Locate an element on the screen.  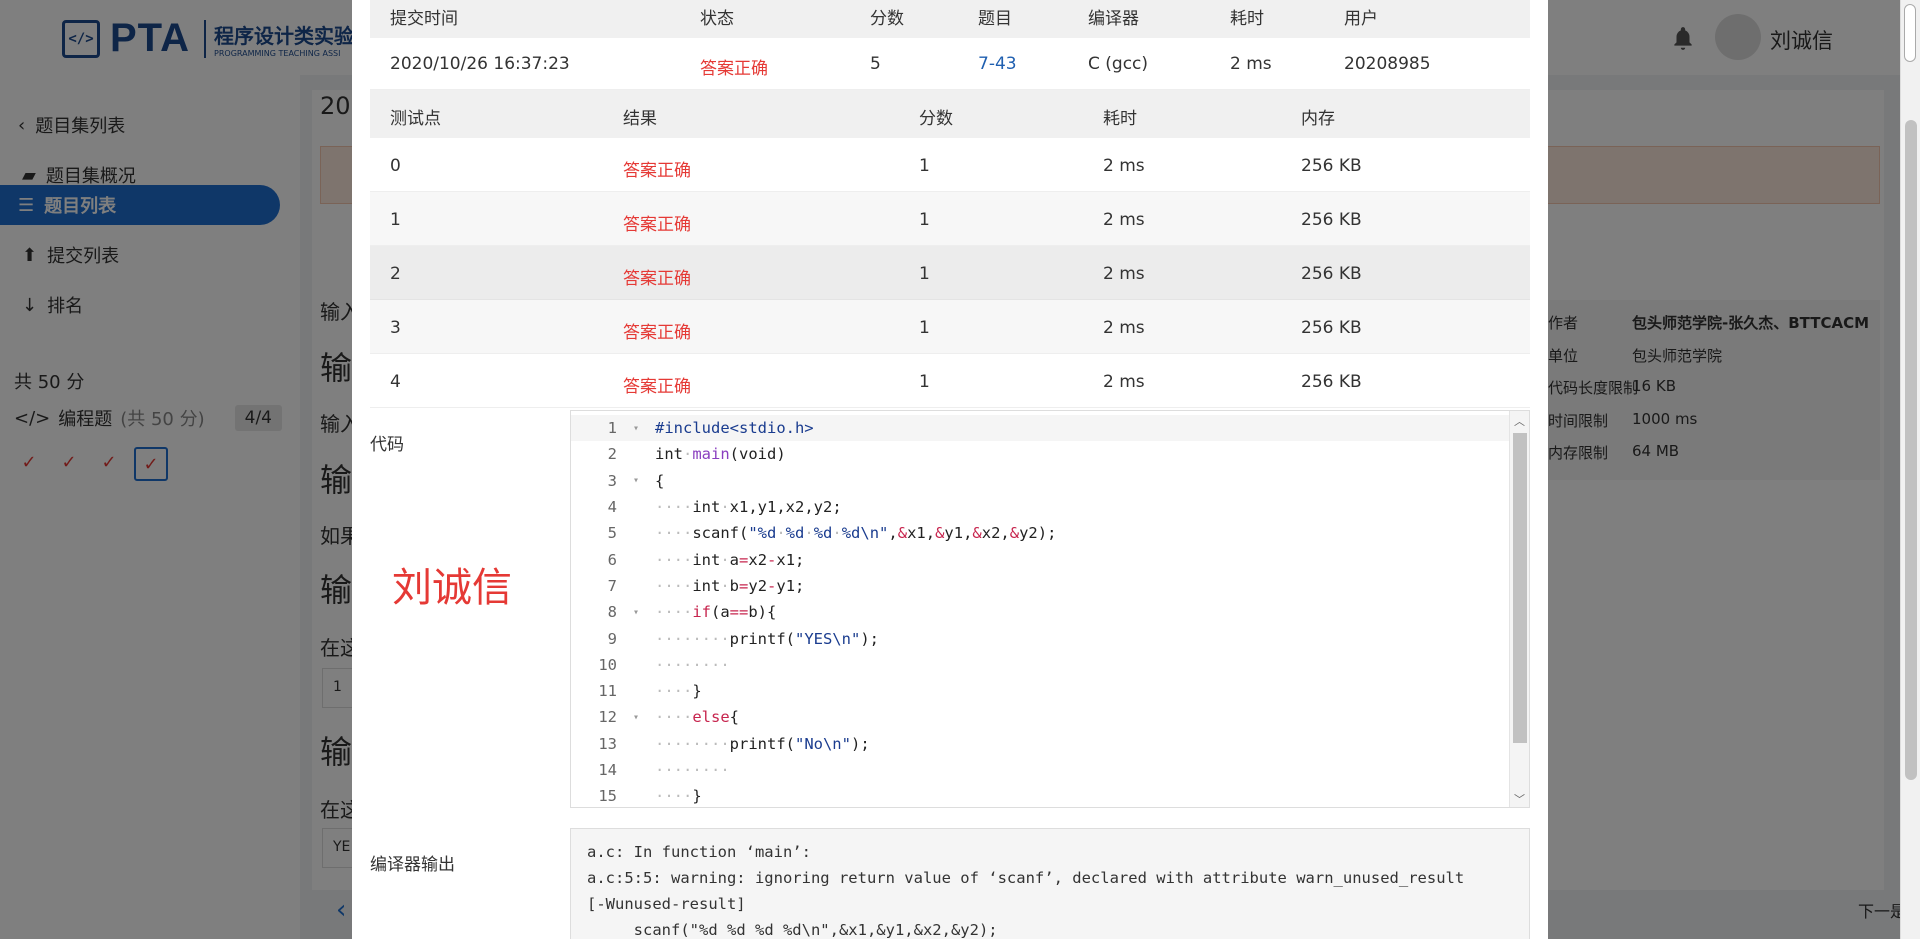
compiler-label: 编译器输出 is located at coordinates (412, 865).